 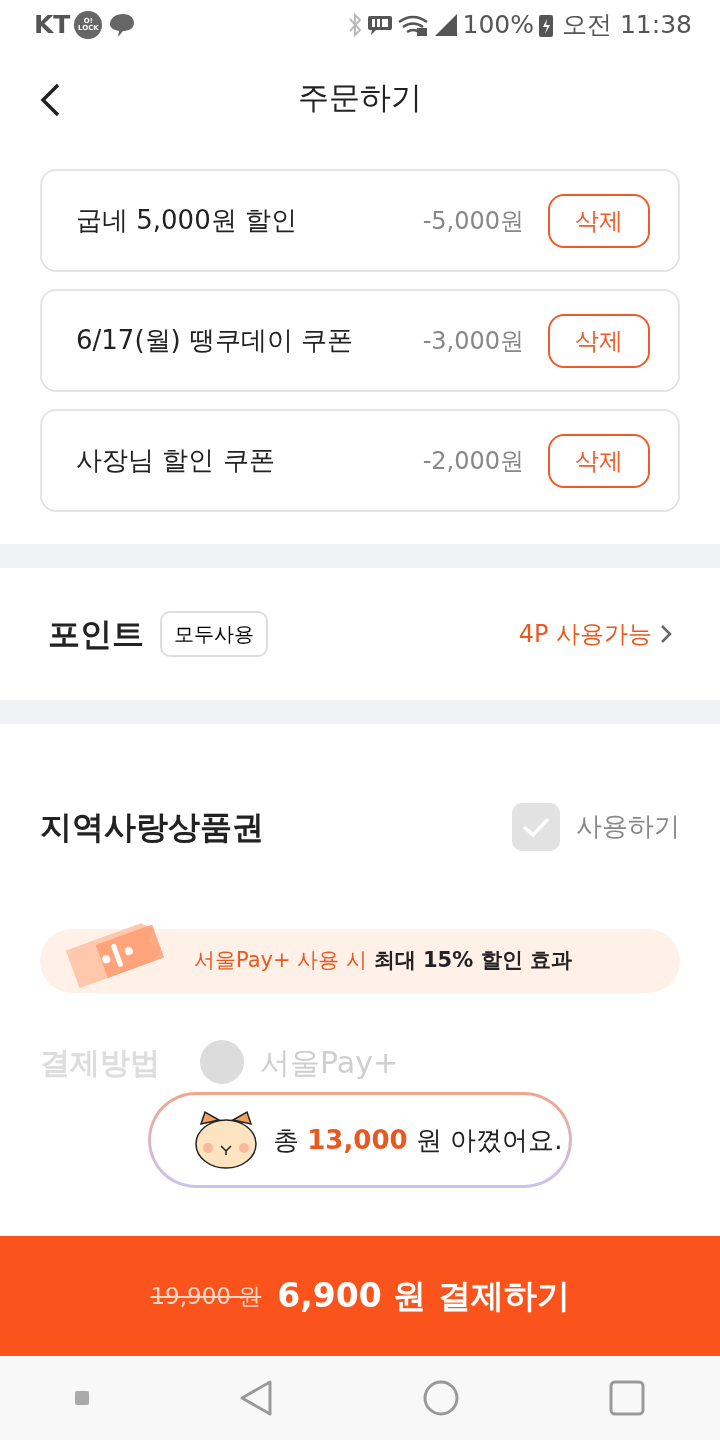 I want to click on back-icon, so click(x=50, y=100).